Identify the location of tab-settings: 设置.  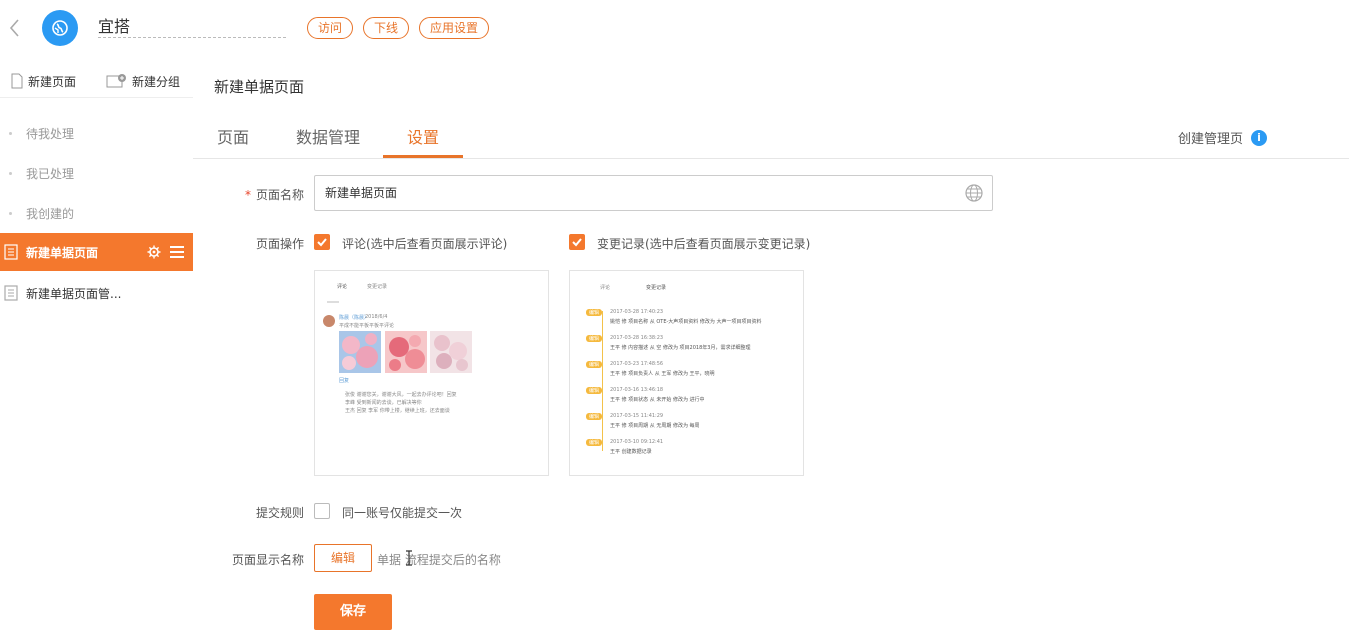
(423, 136).